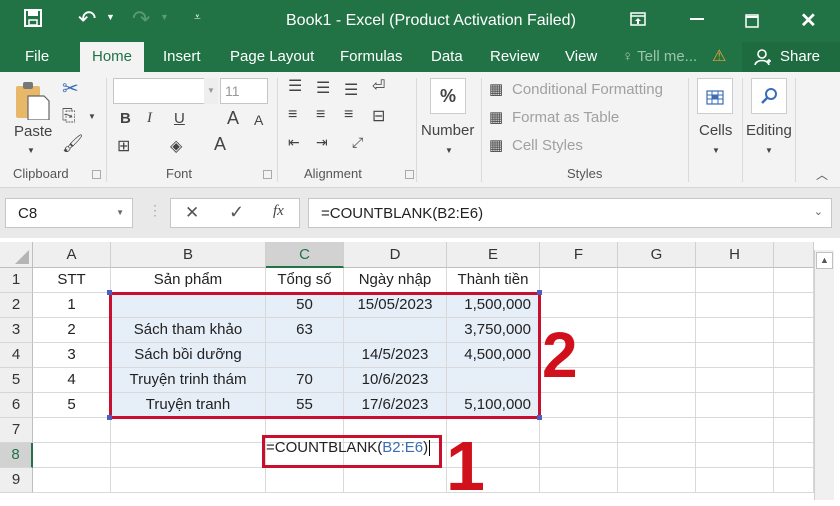 Image resolution: width=840 pixels, height=506 pixels. Describe the element at coordinates (110, 17) in the screenshot. I see `undo-dropdown-icon: ▼` at that location.